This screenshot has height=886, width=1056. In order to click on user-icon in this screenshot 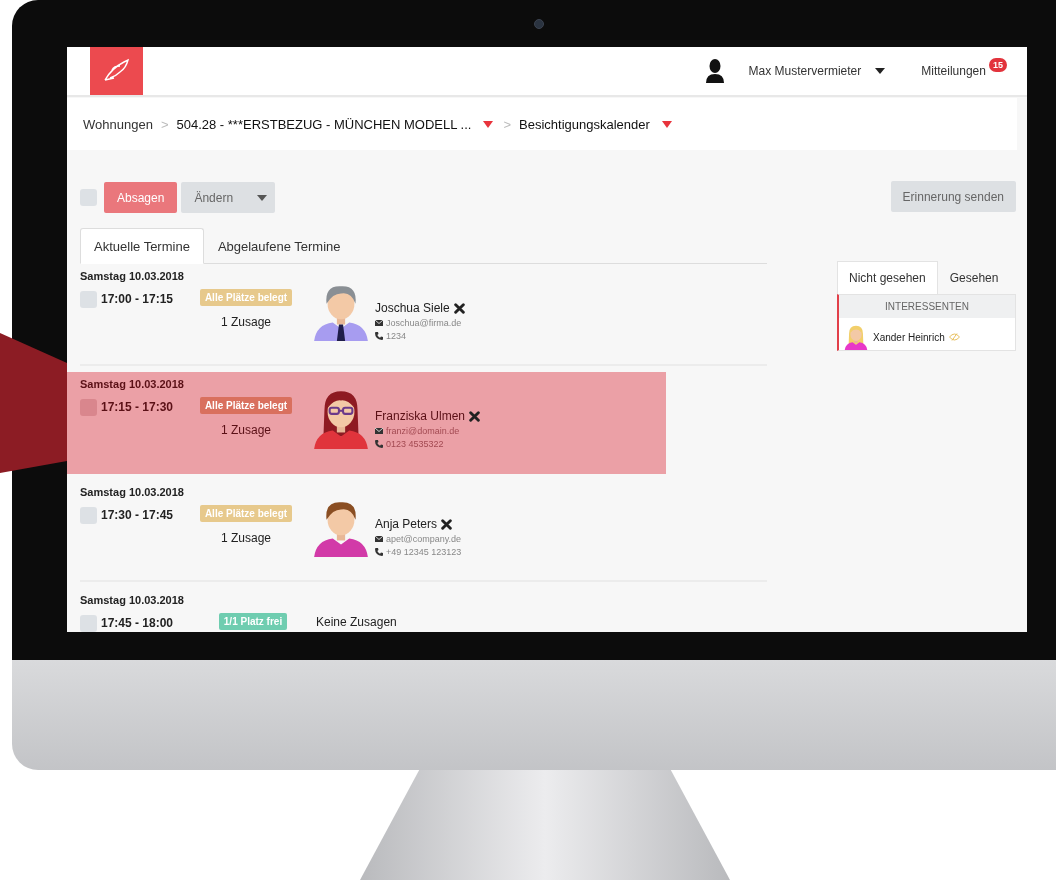, I will do `click(714, 71)`.